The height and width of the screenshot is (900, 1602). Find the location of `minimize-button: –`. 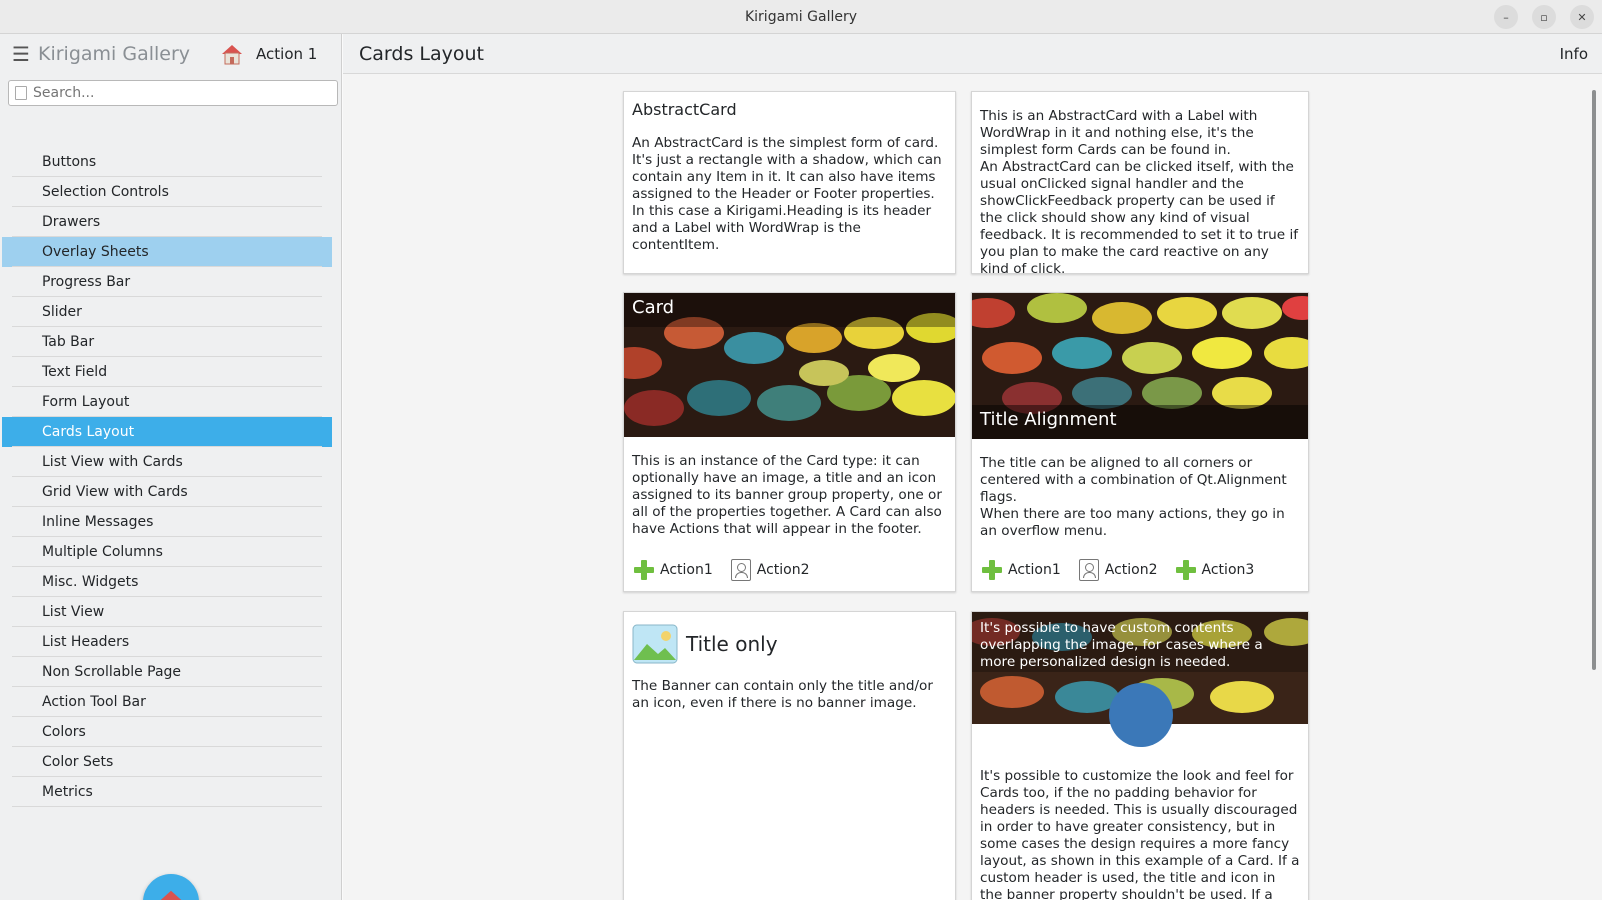

minimize-button: – is located at coordinates (1506, 17).